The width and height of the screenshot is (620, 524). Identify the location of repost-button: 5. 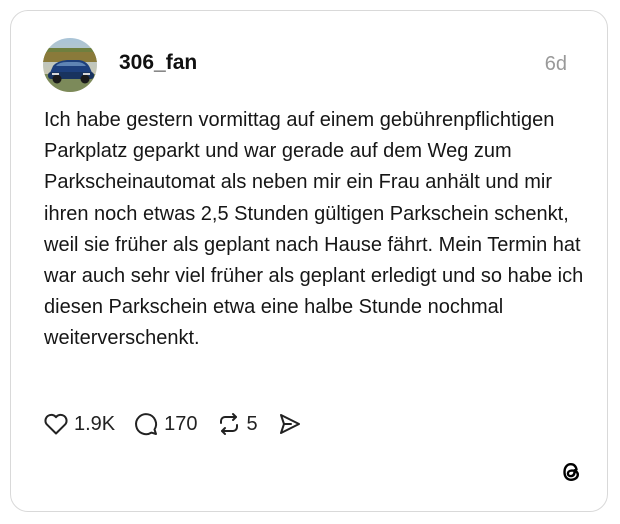
(237, 424).